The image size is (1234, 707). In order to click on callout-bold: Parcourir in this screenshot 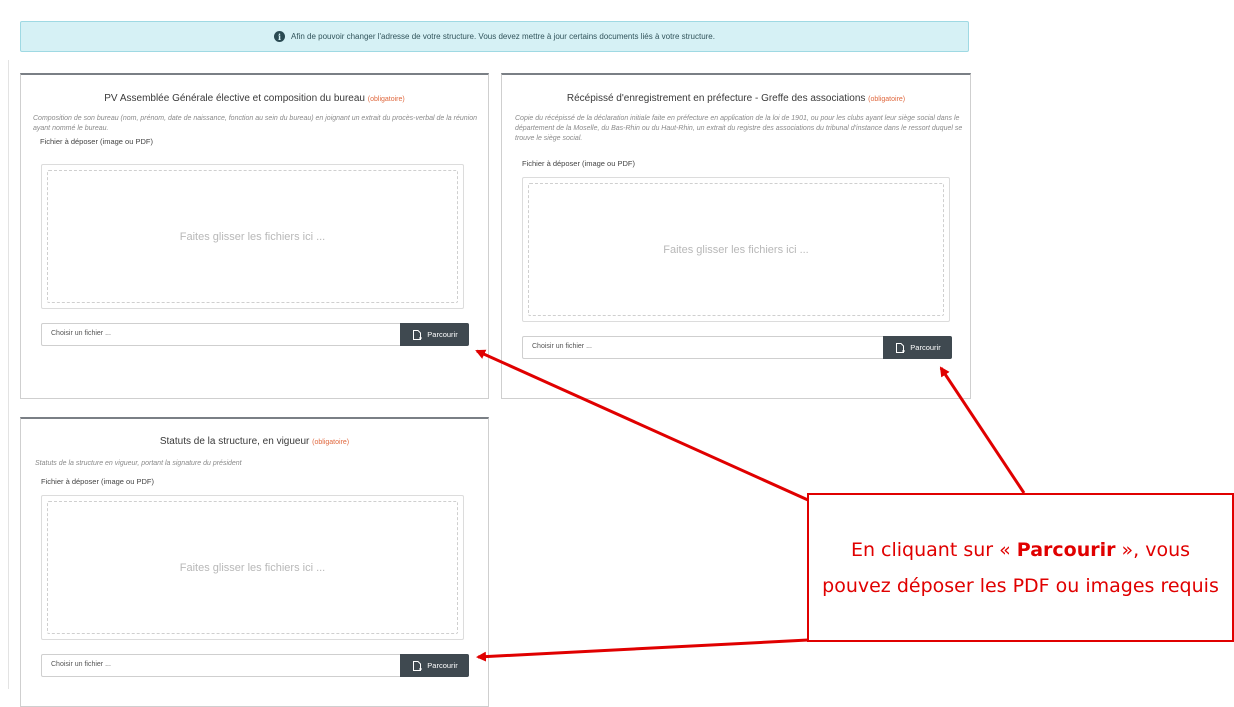, I will do `click(1066, 549)`.